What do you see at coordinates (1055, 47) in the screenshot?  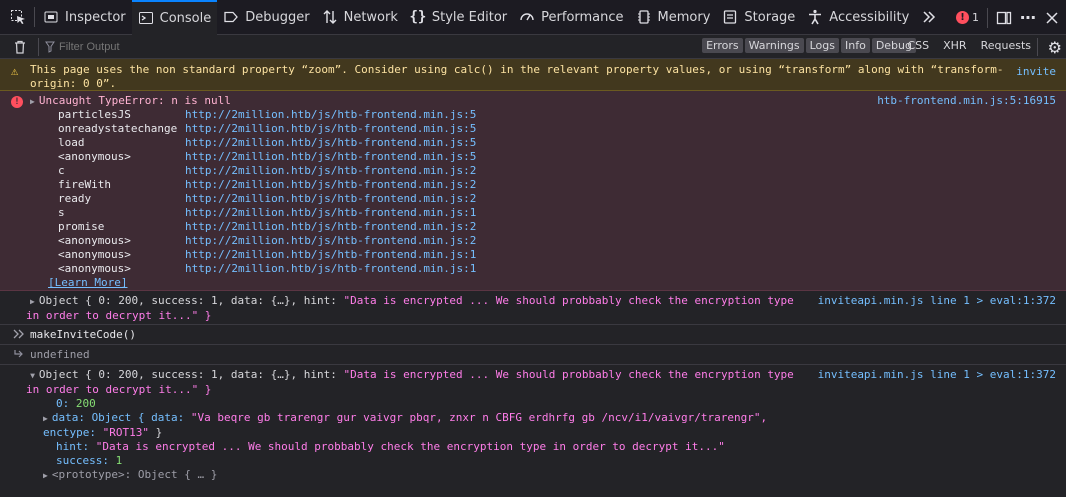 I see `gear-icon: ⚙` at bounding box center [1055, 47].